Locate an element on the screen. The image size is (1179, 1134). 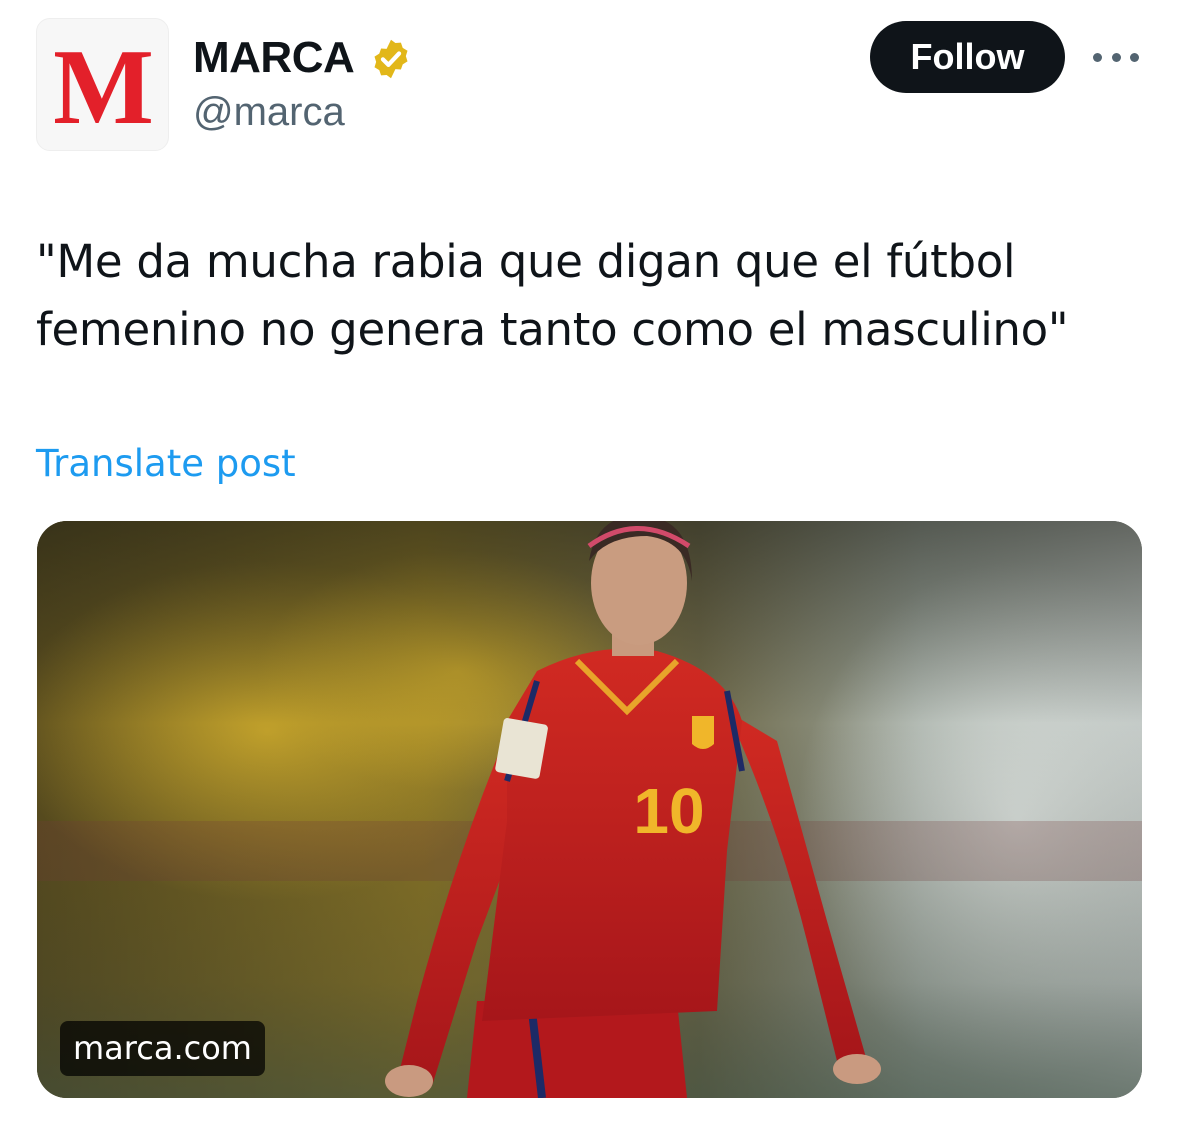
avatar: M is located at coordinates (102, 84).